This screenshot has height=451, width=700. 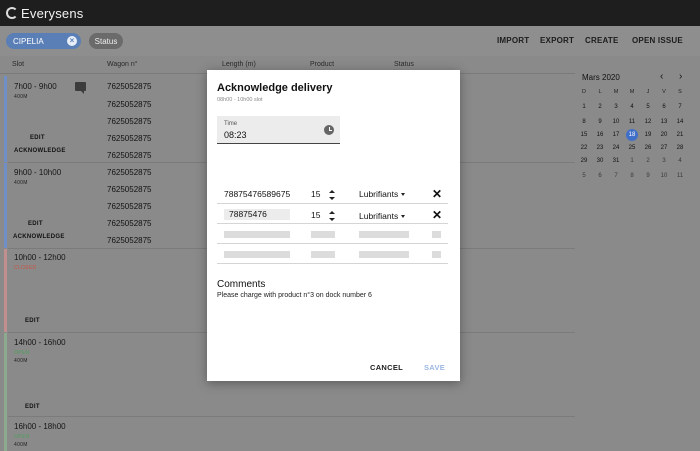 What do you see at coordinates (664, 135) in the screenshot?
I see `calendar-day: 20` at bounding box center [664, 135].